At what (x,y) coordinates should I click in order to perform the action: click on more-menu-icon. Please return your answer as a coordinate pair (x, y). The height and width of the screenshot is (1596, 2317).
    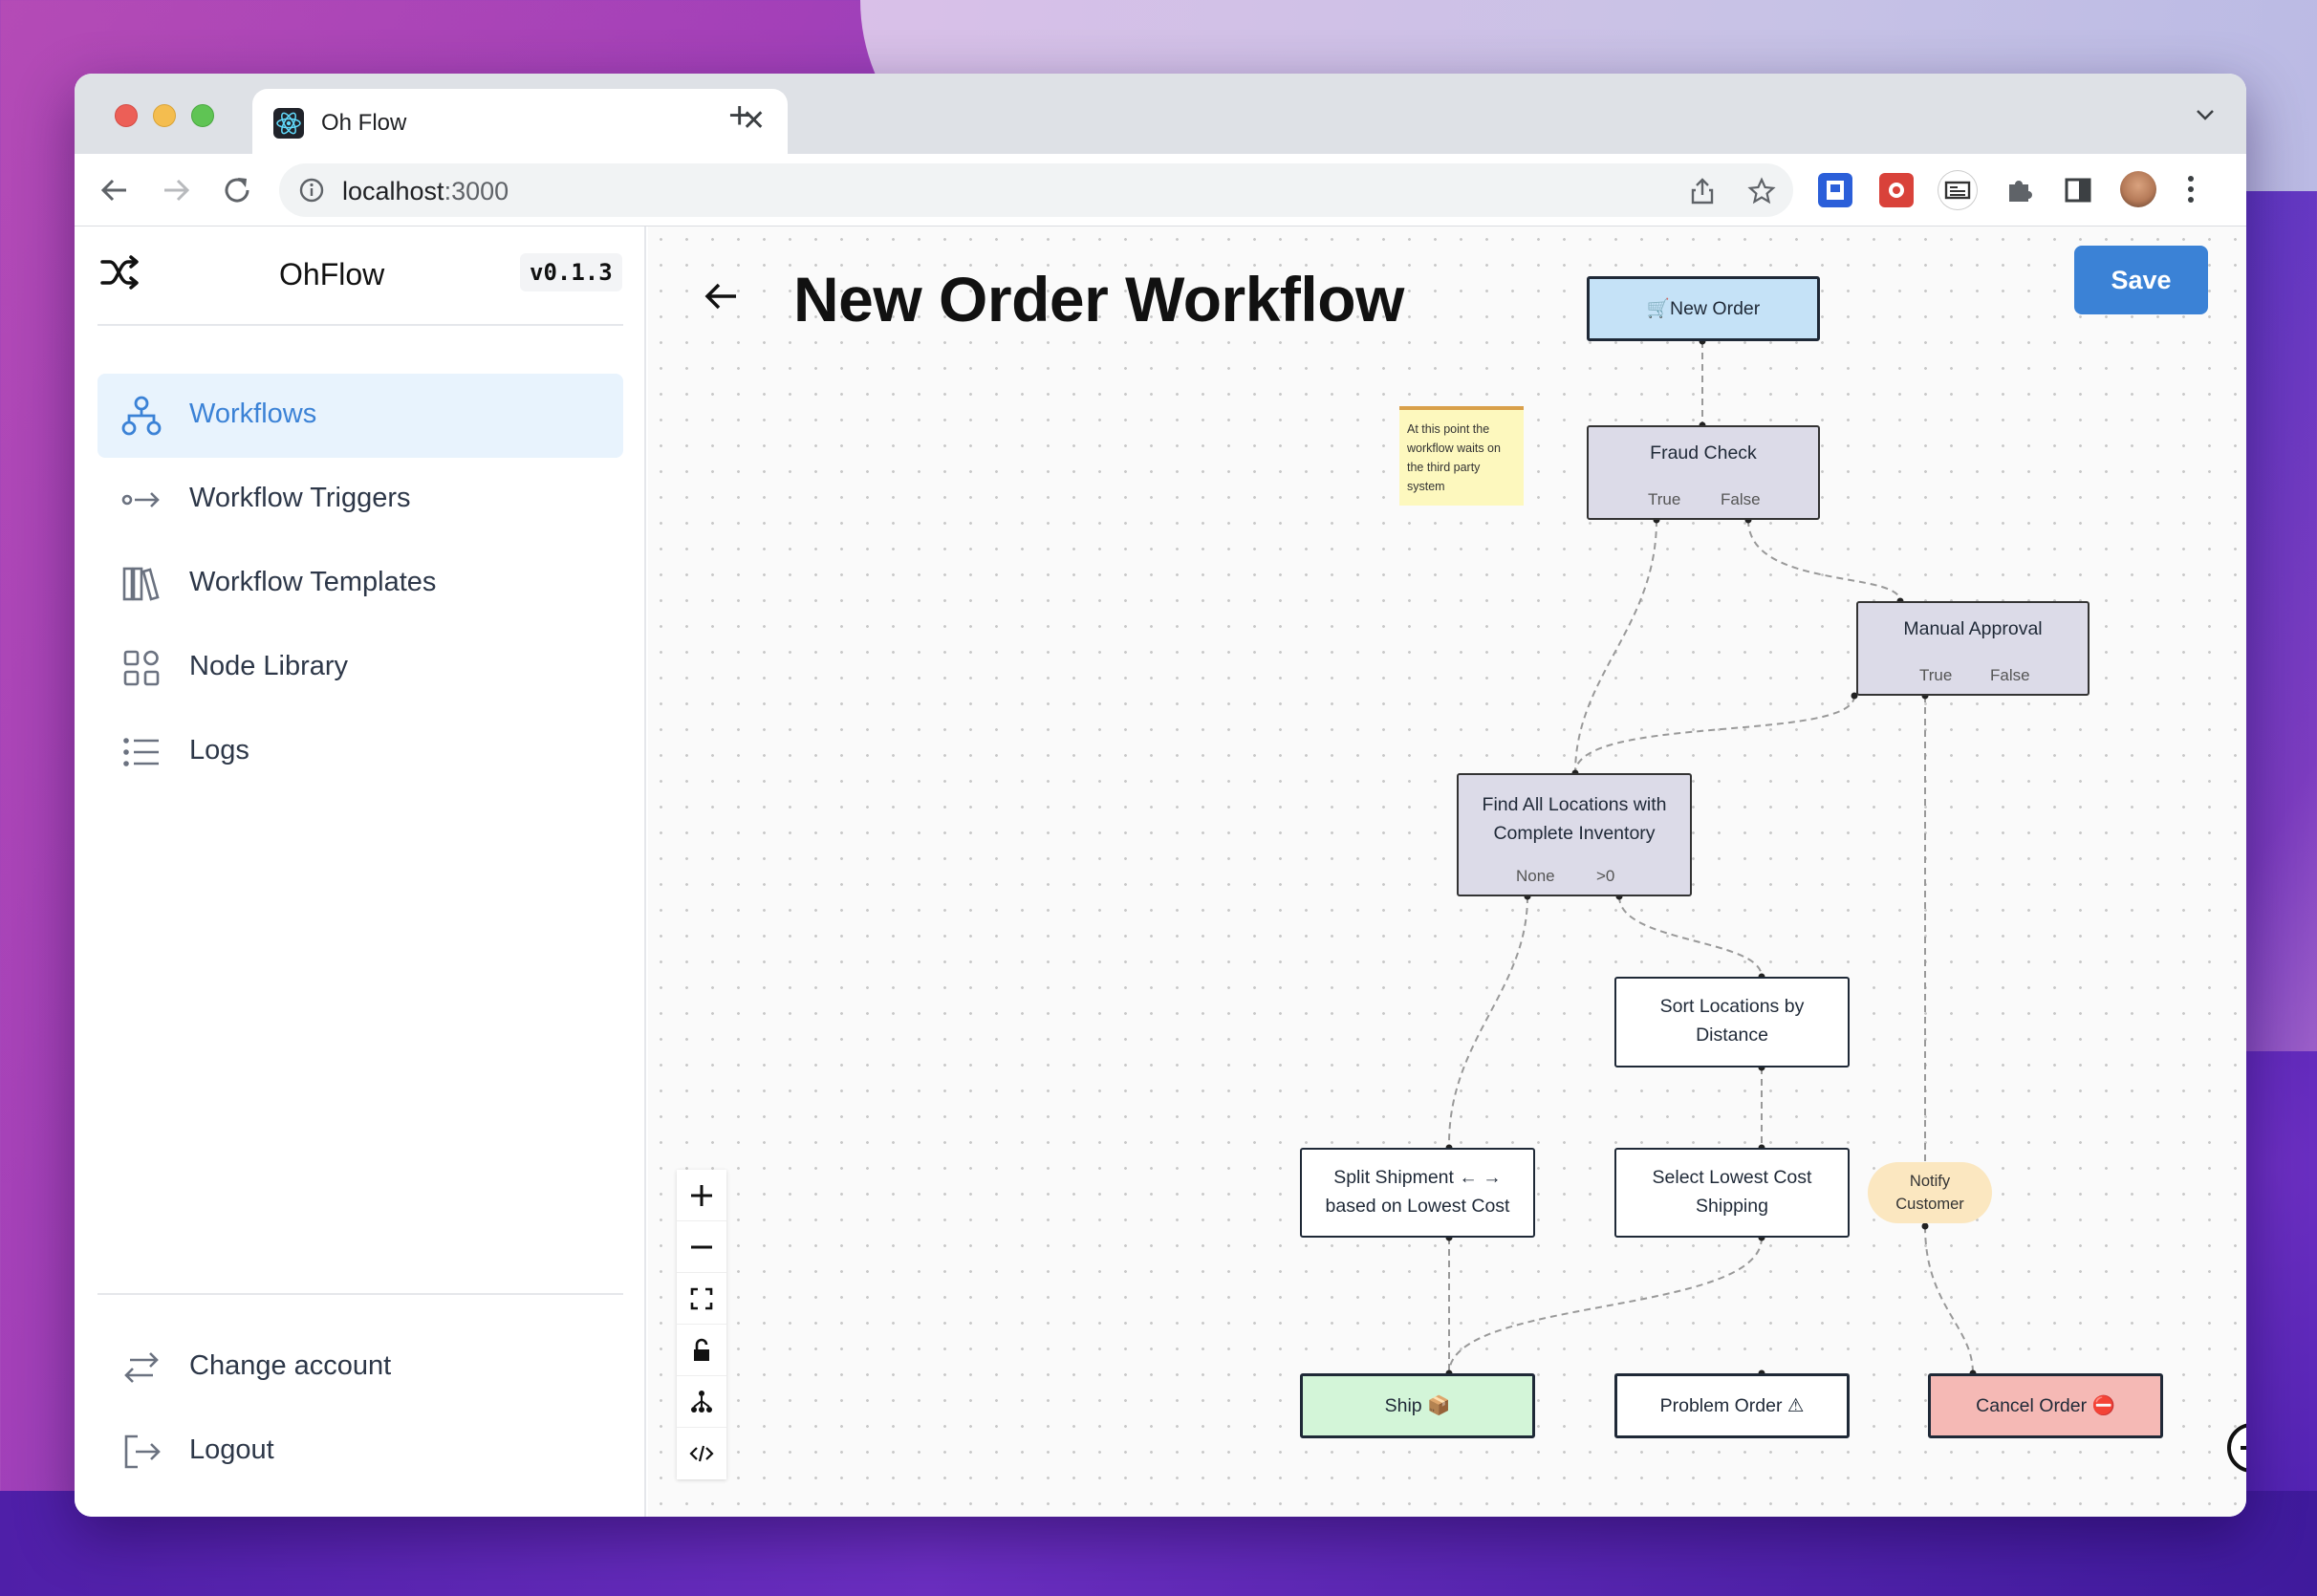
    Looking at the image, I should click on (2191, 190).